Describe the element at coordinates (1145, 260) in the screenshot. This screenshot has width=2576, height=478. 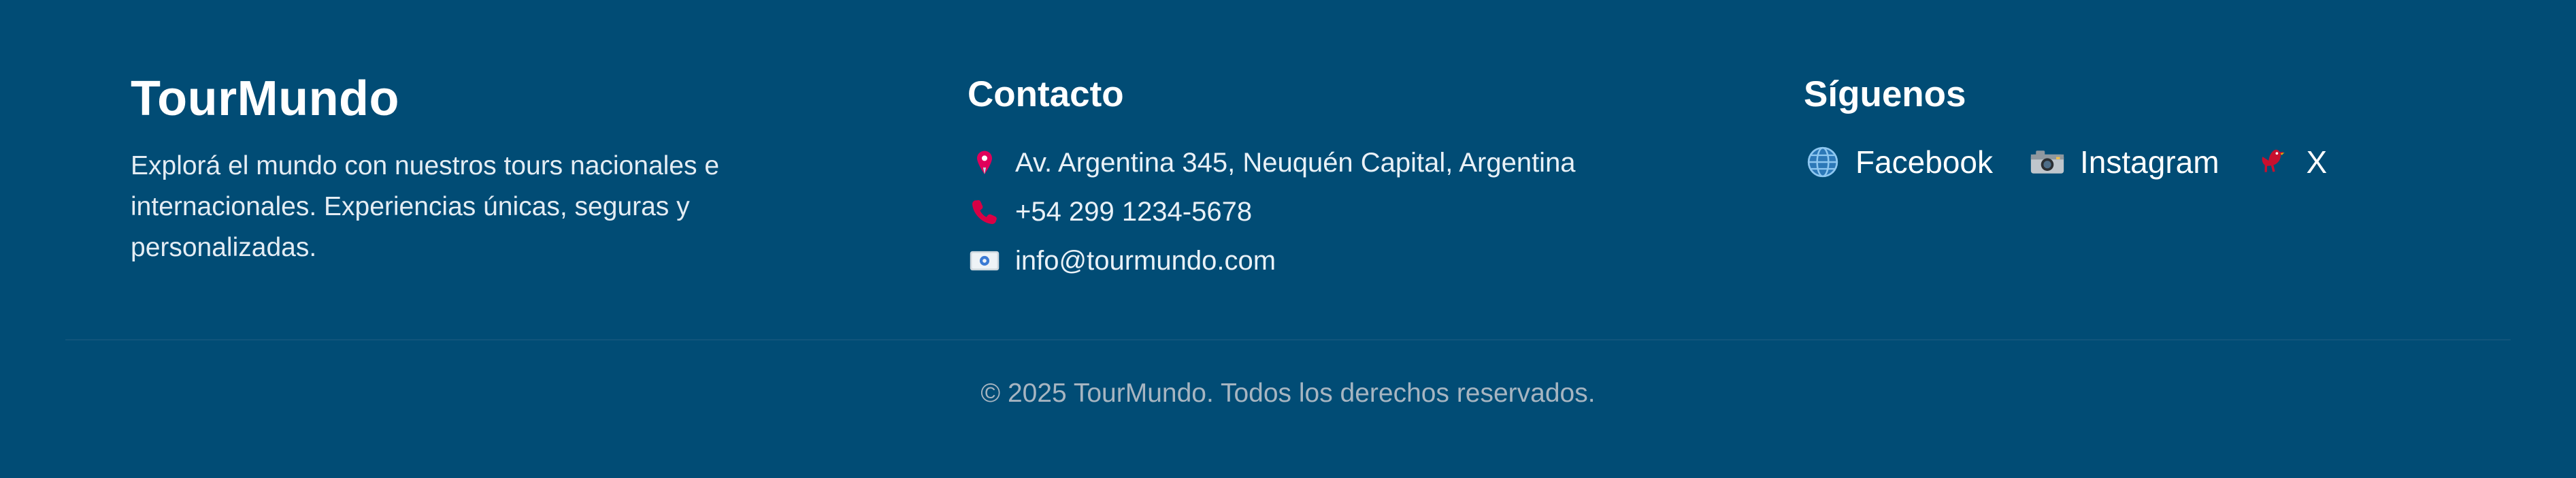
I see `contact-email-text: info@tourmundo.com` at that location.